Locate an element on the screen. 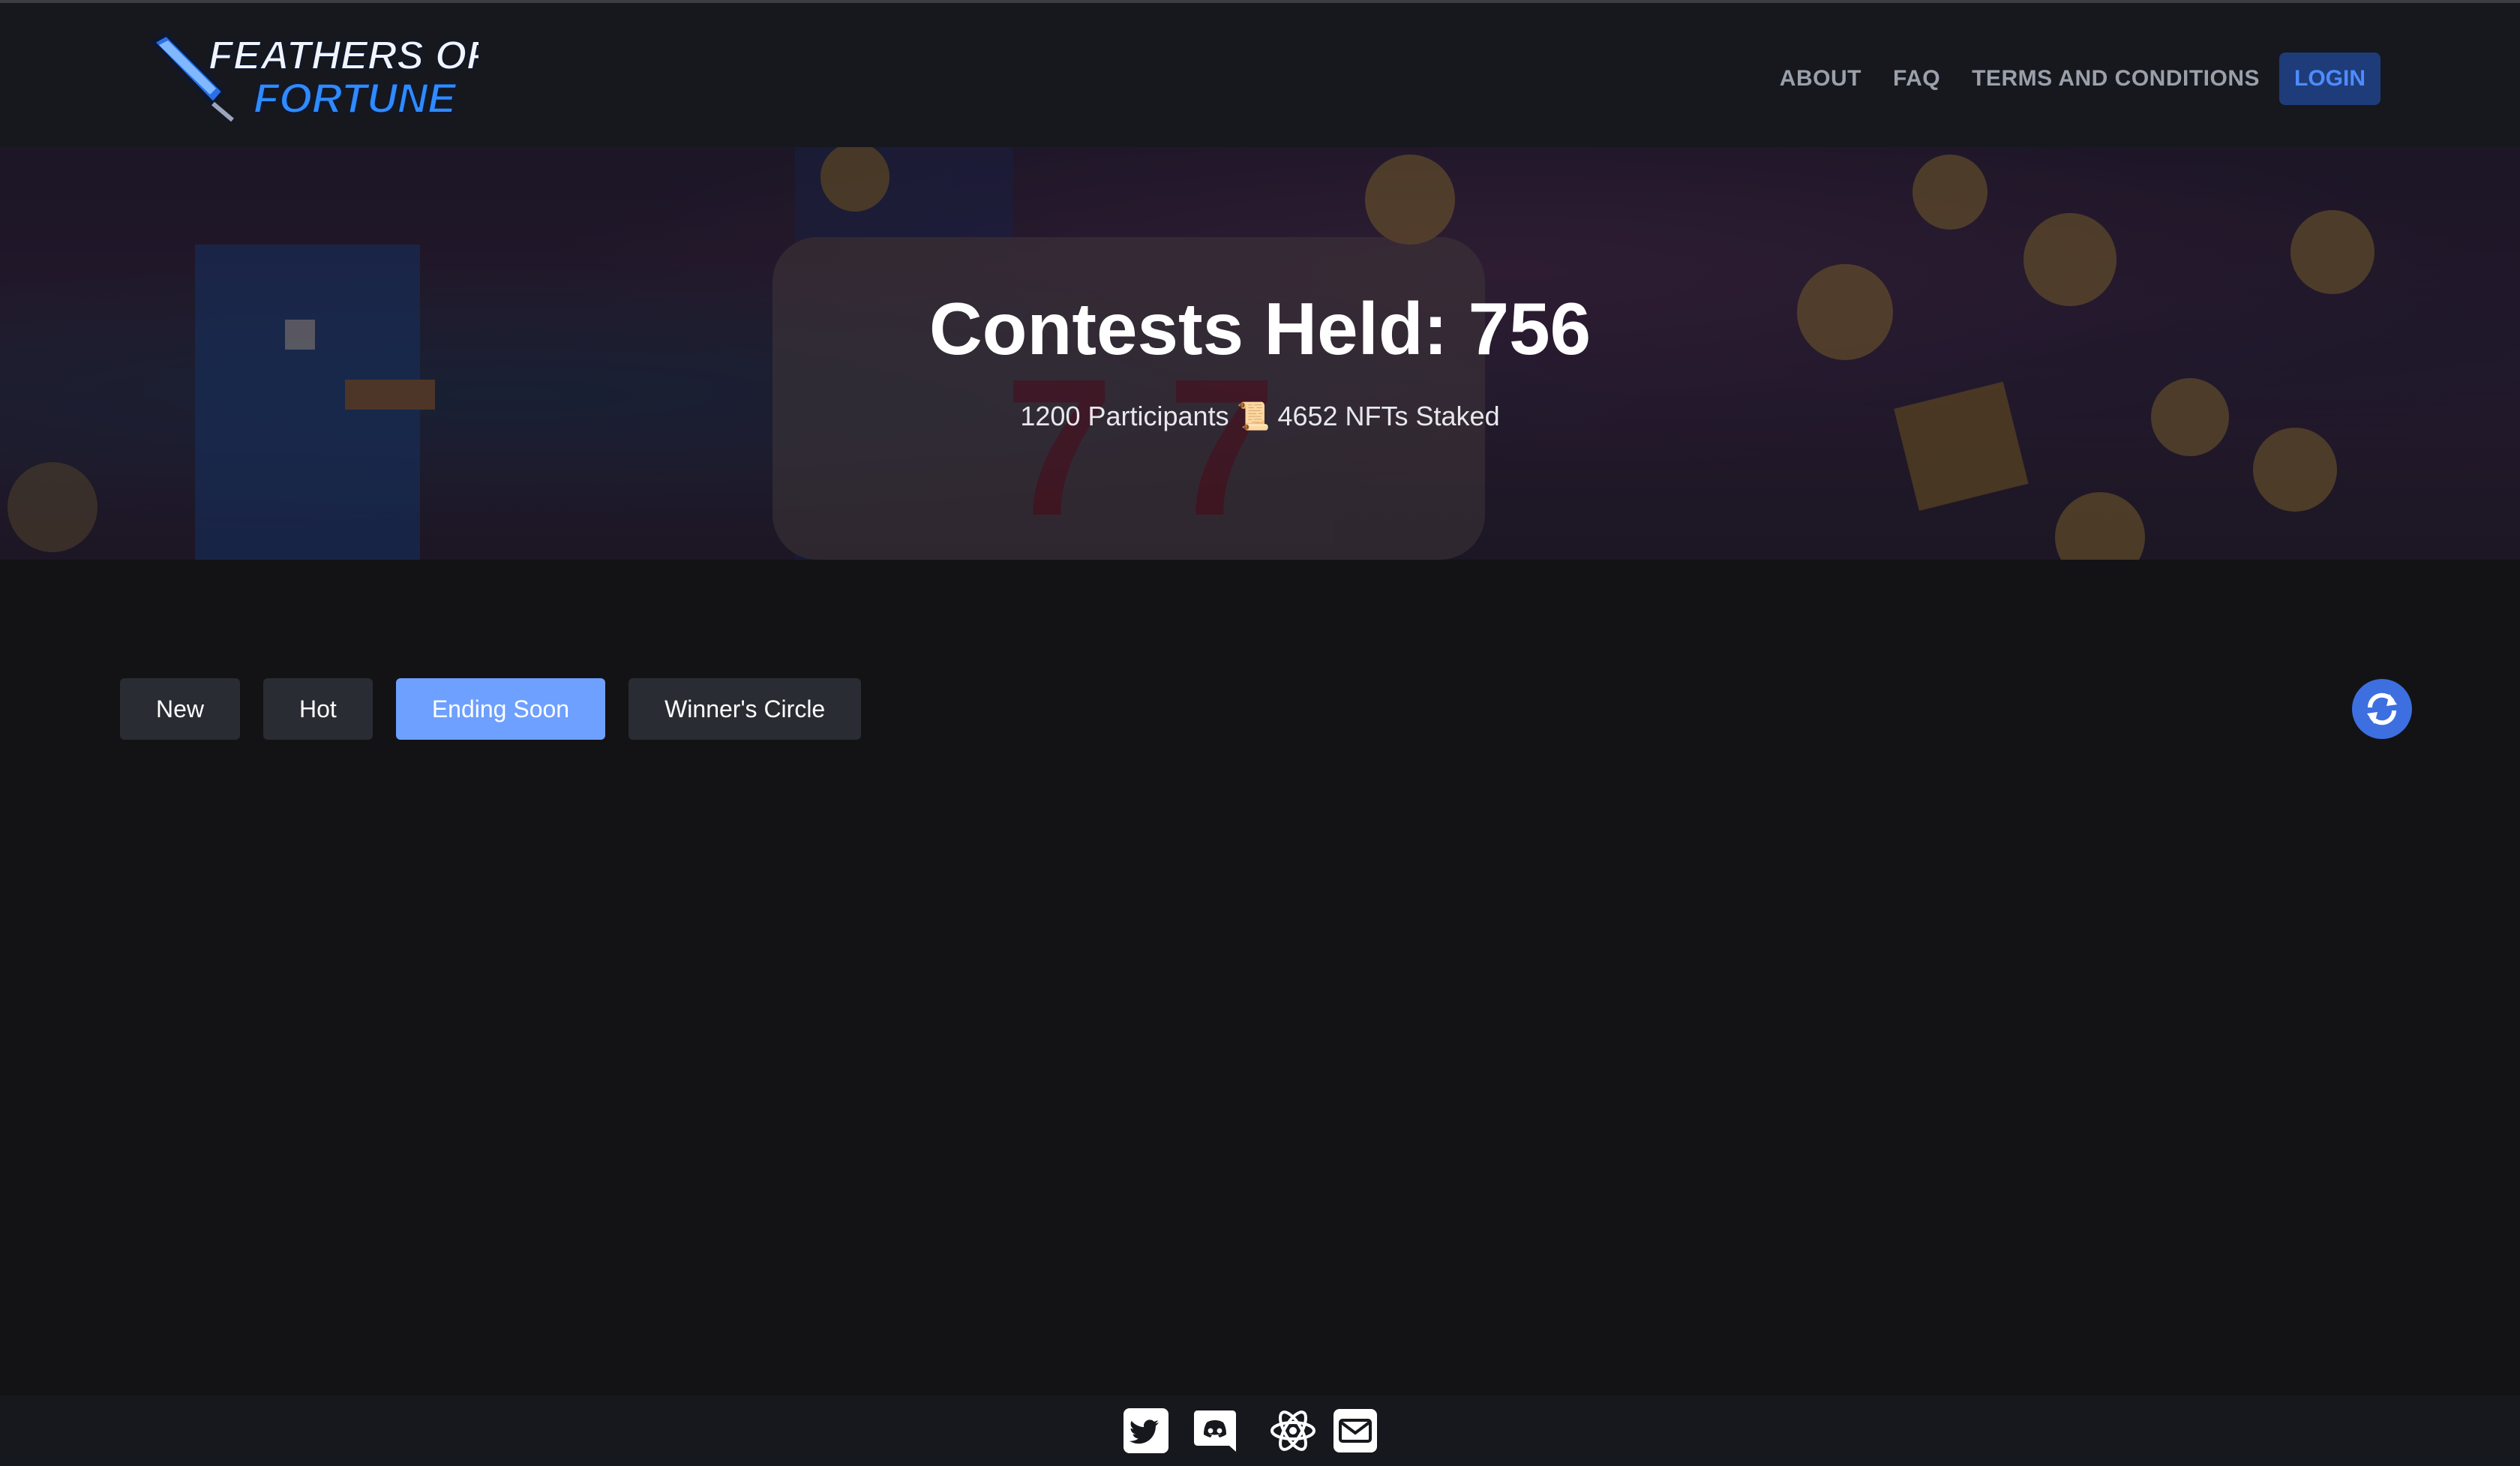  email-icon is located at coordinates (1355, 1430).